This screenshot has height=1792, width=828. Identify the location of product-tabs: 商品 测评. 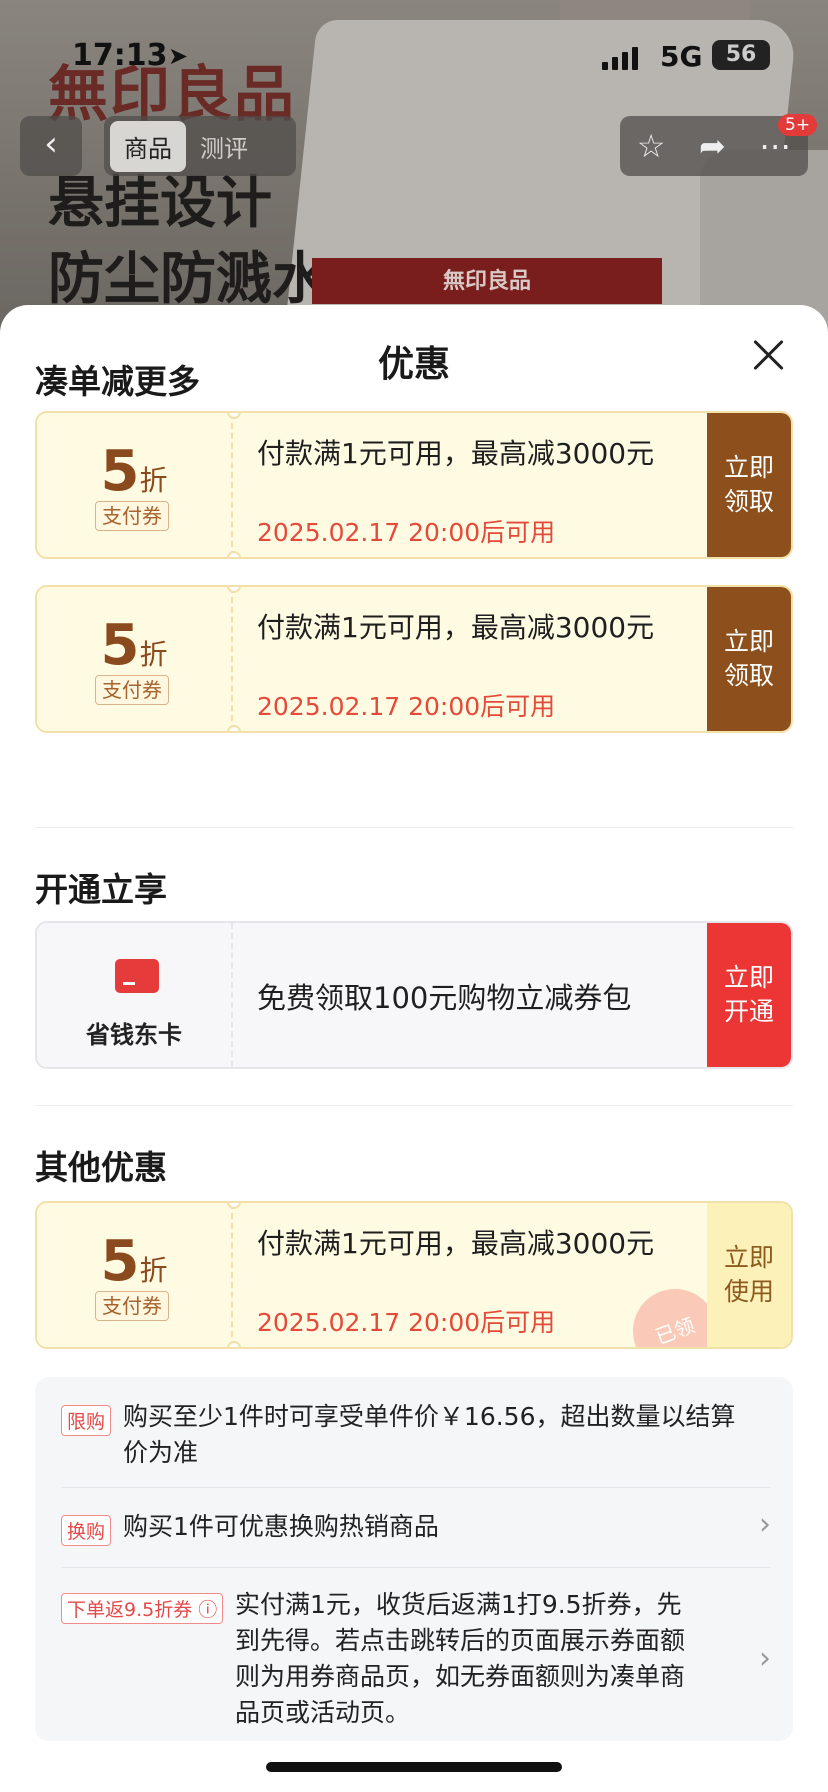
(200, 146).